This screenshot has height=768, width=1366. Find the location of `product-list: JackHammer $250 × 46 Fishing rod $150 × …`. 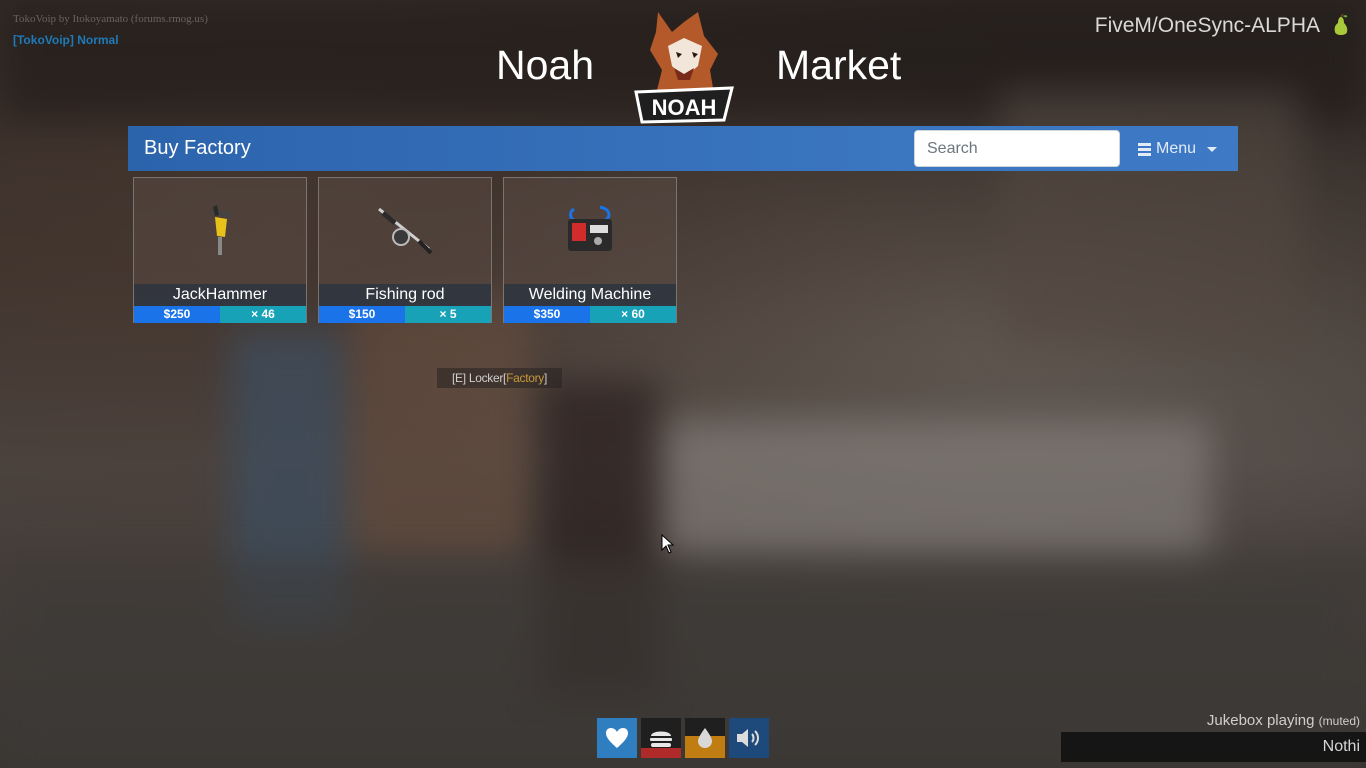

product-list: JackHammer $250 × 46 Fishing rod $150 × … is located at coordinates (405, 250).